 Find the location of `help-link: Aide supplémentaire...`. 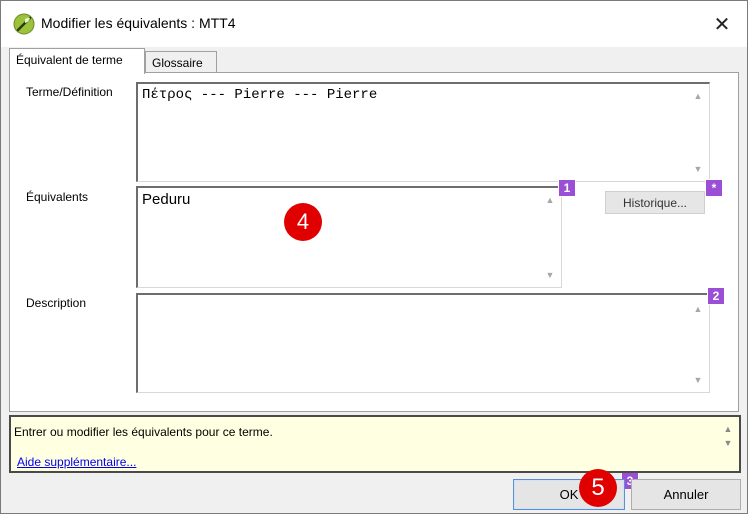

help-link: Aide supplémentaire... is located at coordinates (76, 462).